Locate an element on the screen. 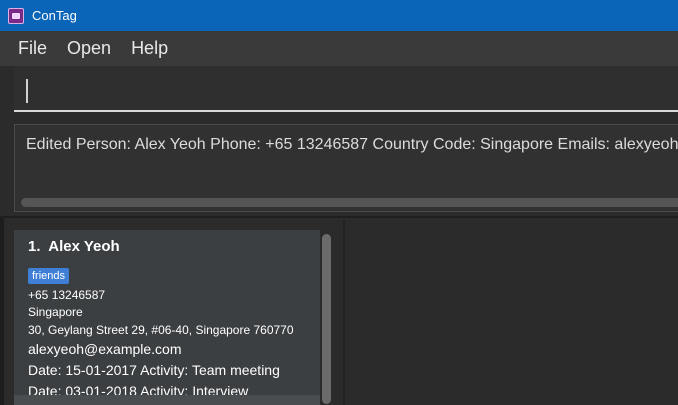 The width and height of the screenshot is (678, 405). person-index: 1. is located at coordinates (34, 246).